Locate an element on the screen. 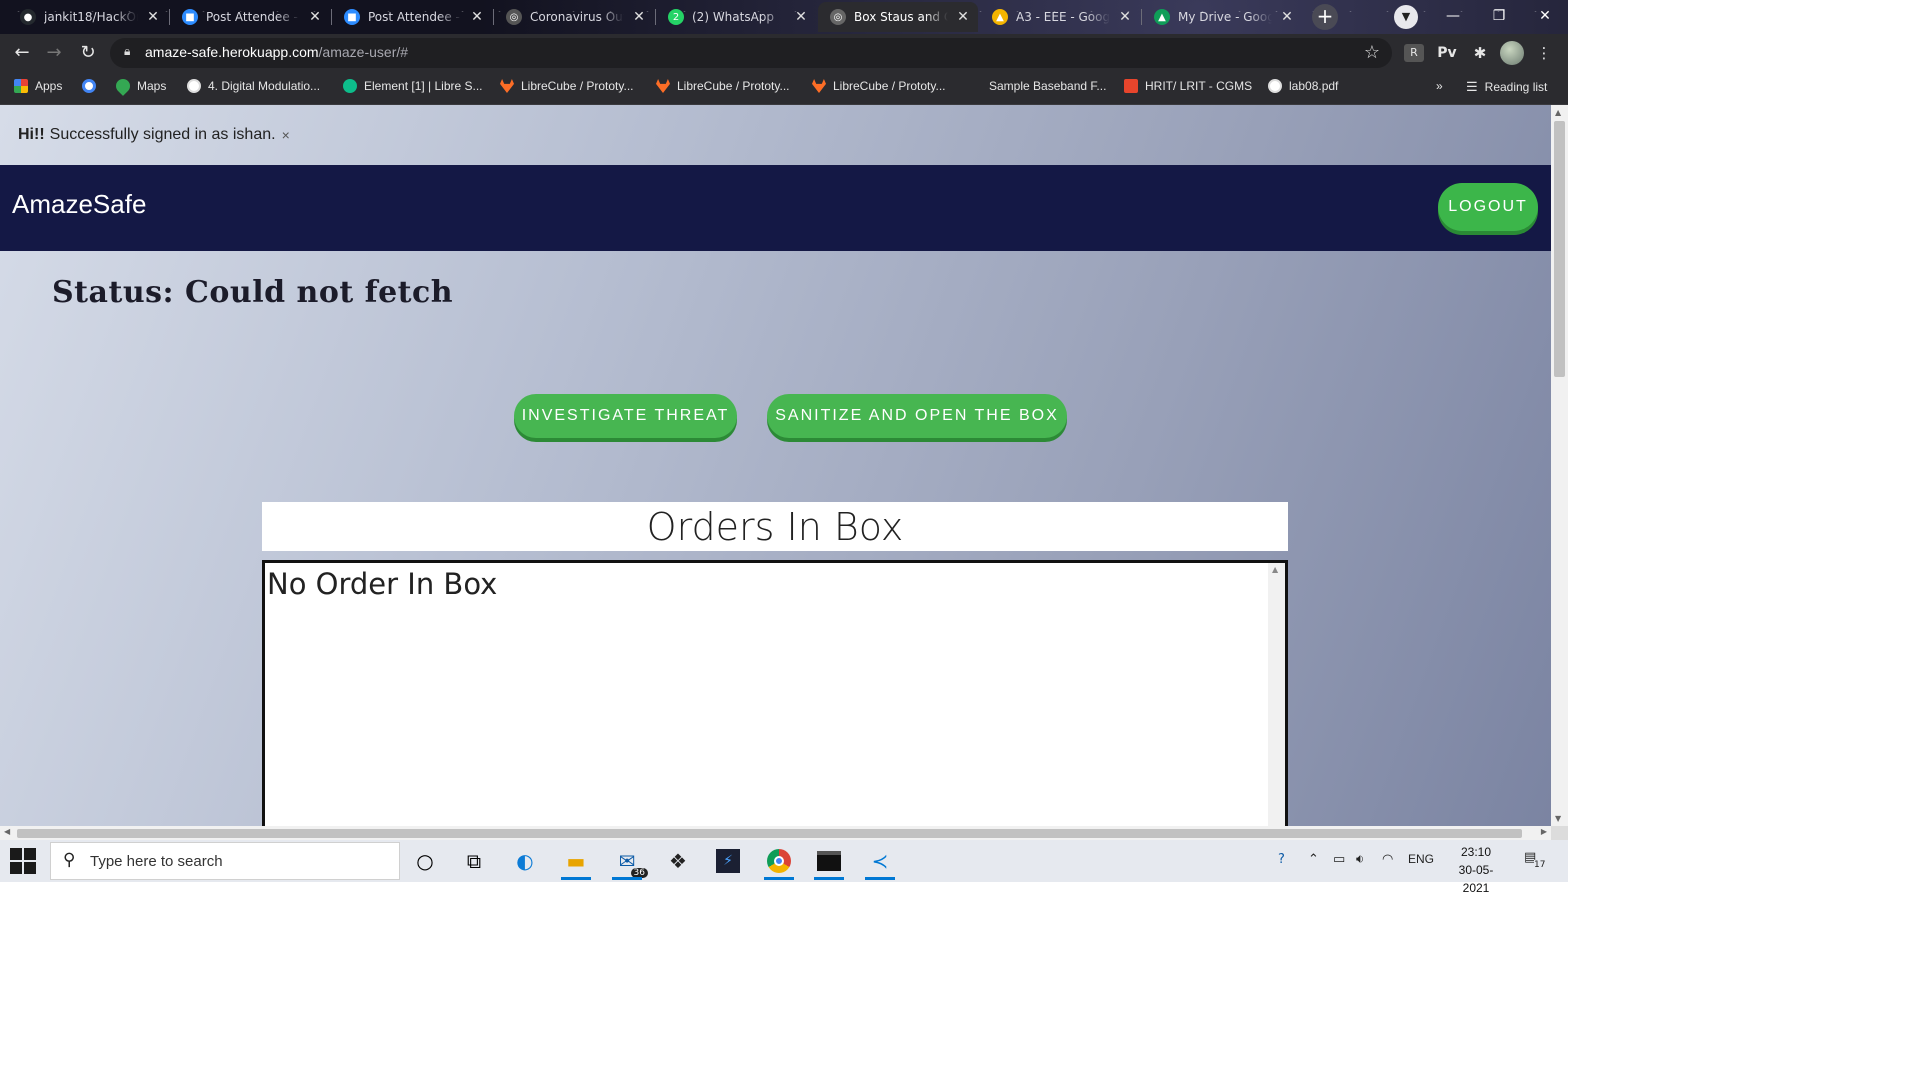  lock-icon: 🔒︎ is located at coordinates (127, 51).